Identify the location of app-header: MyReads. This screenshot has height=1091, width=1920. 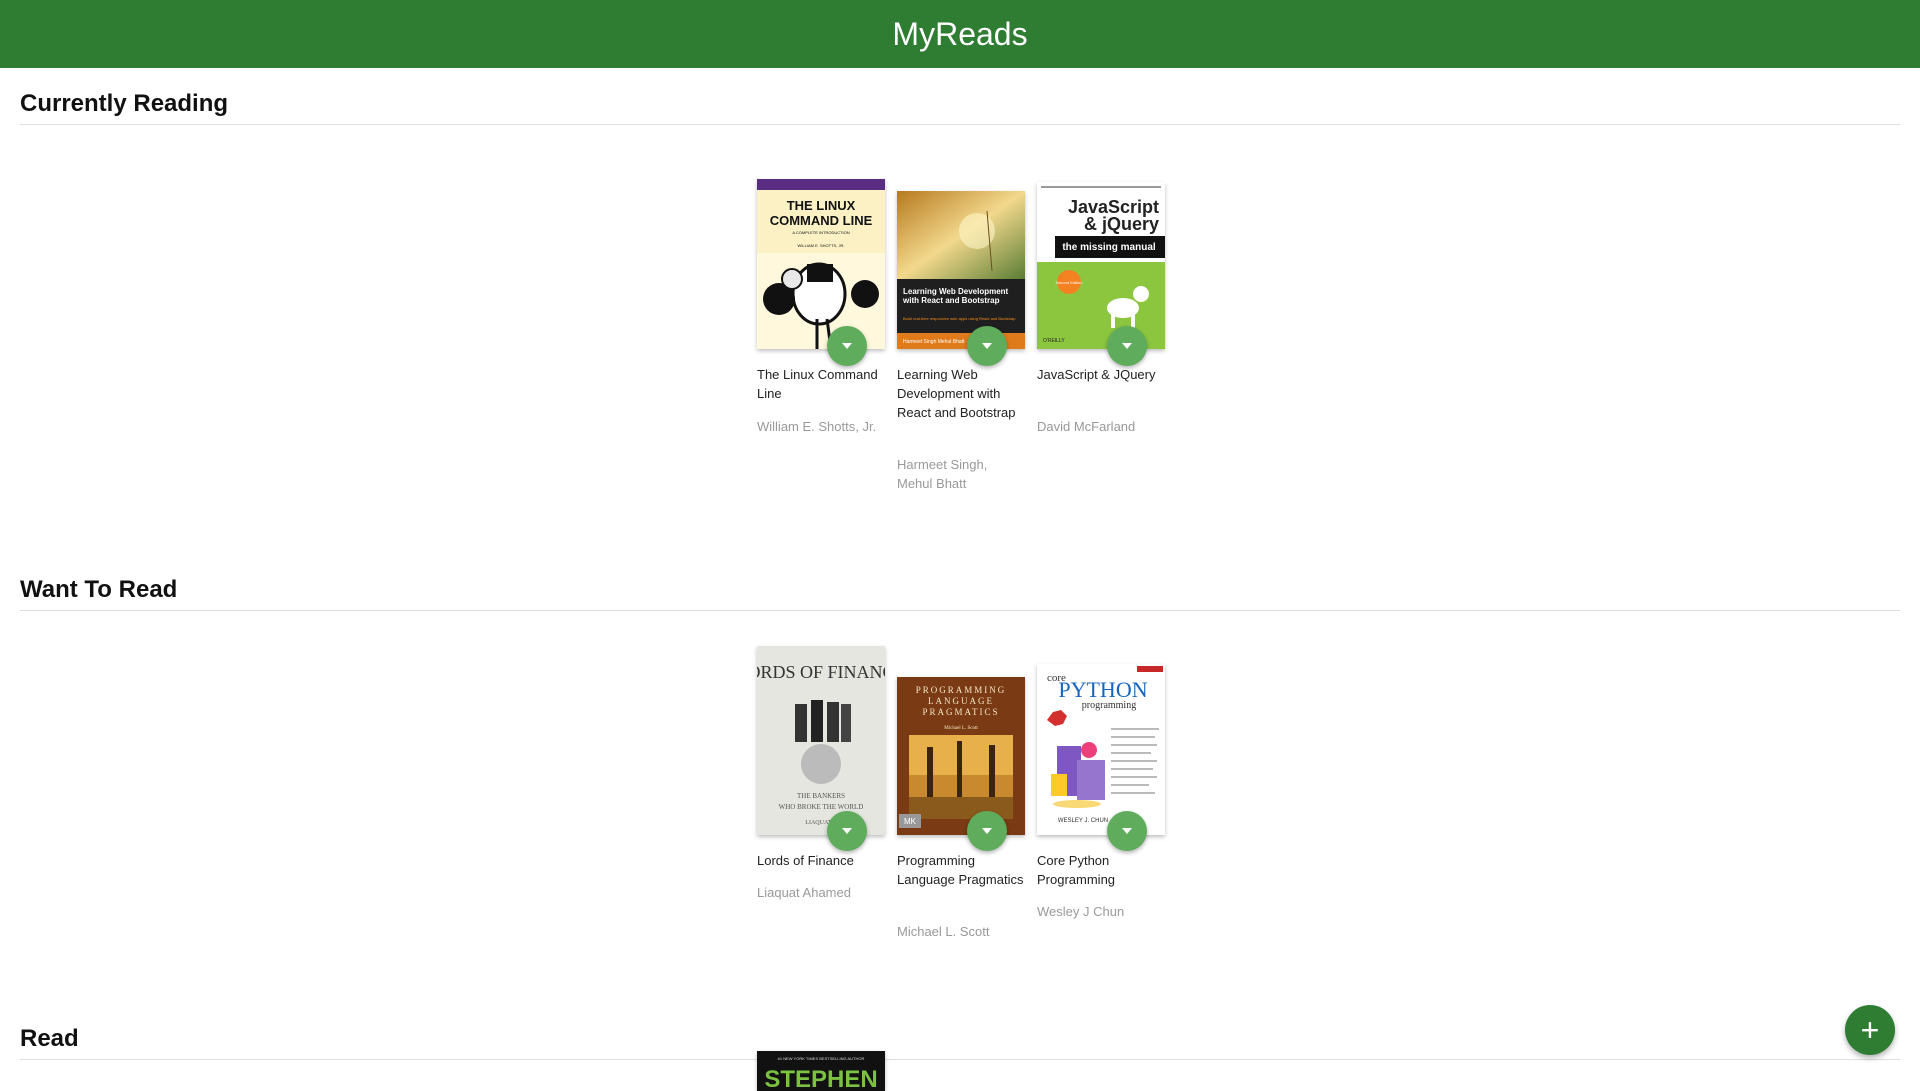
(960, 34).